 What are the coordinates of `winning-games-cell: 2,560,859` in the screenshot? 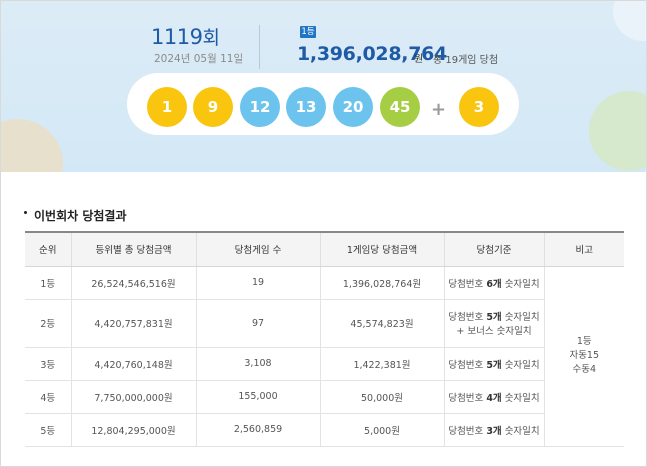 It's located at (257, 430).